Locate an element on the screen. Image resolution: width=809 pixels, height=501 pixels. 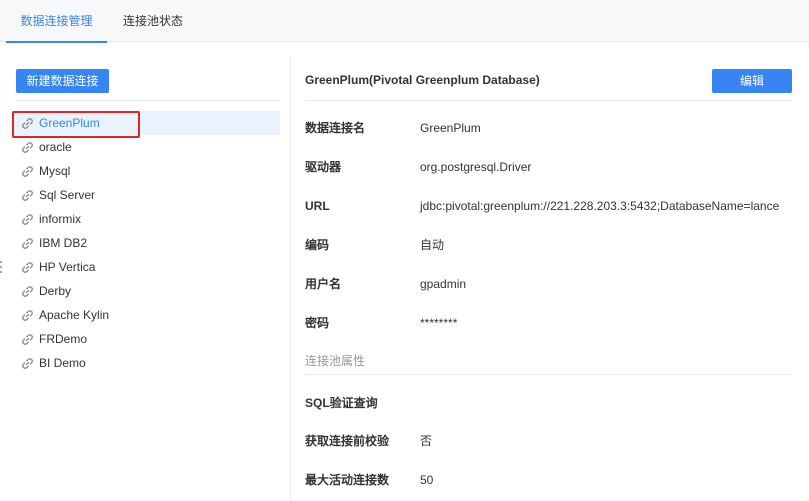
connection-name: HP Vertica is located at coordinates (67, 267).